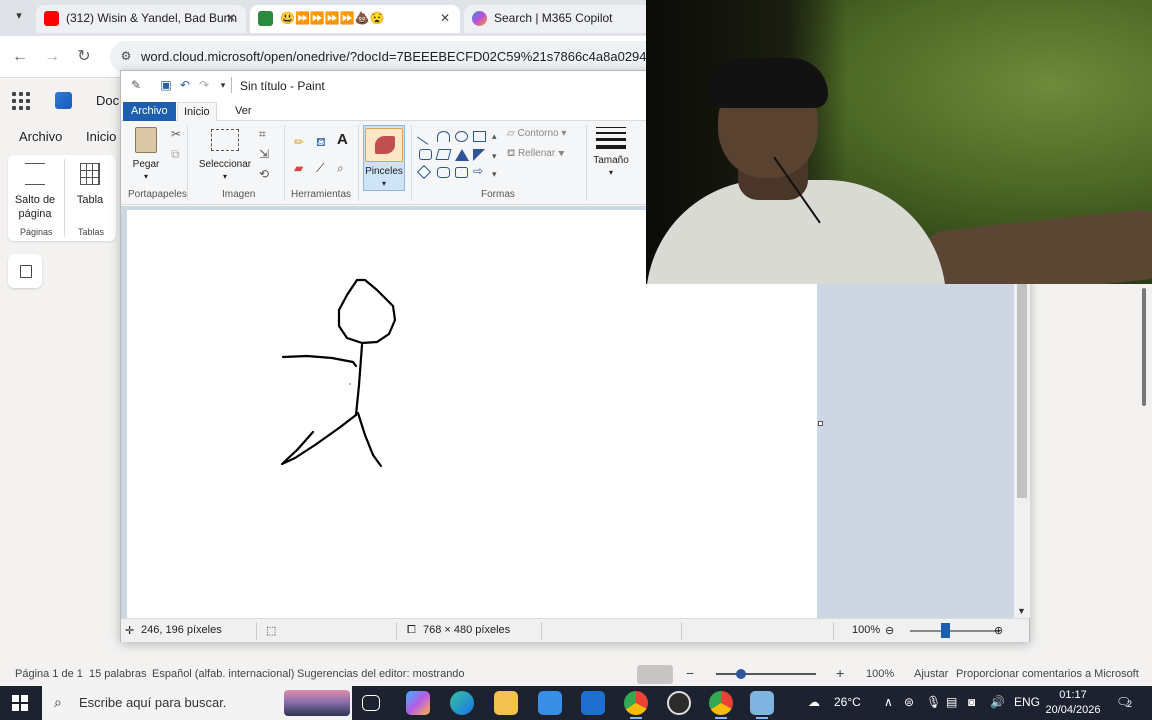 This screenshot has width=1152, height=720. What do you see at coordinates (611, 153) in the screenshot?
I see `size-button: Tamaño ▾` at bounding box center [611, 153].